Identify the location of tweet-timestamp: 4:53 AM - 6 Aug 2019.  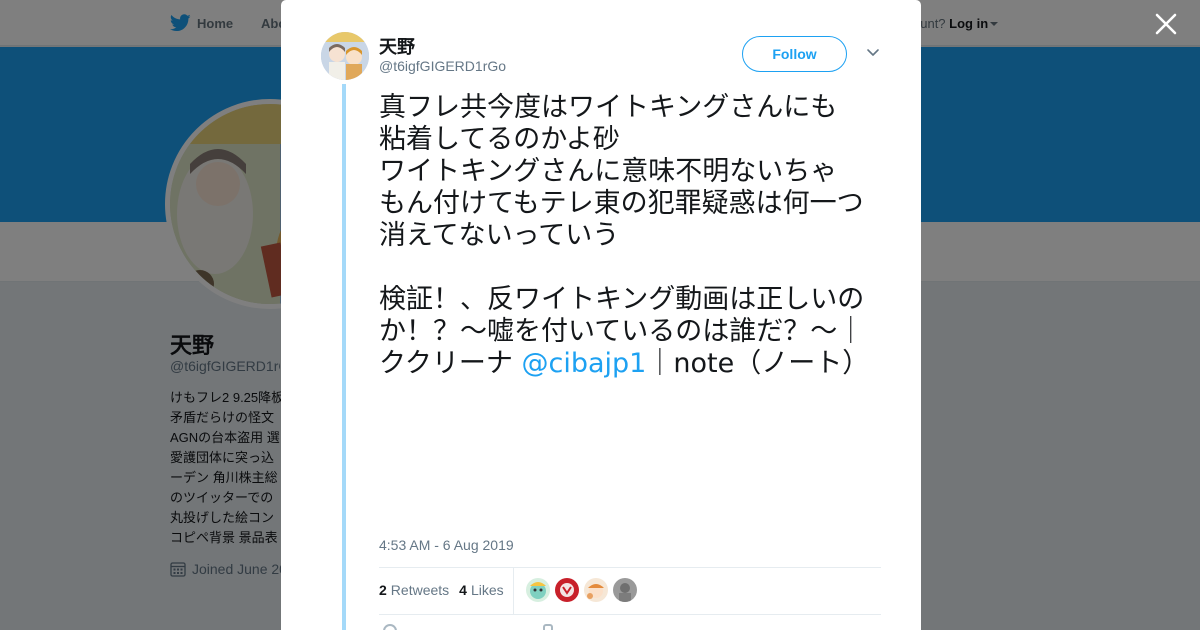
(446, 545).